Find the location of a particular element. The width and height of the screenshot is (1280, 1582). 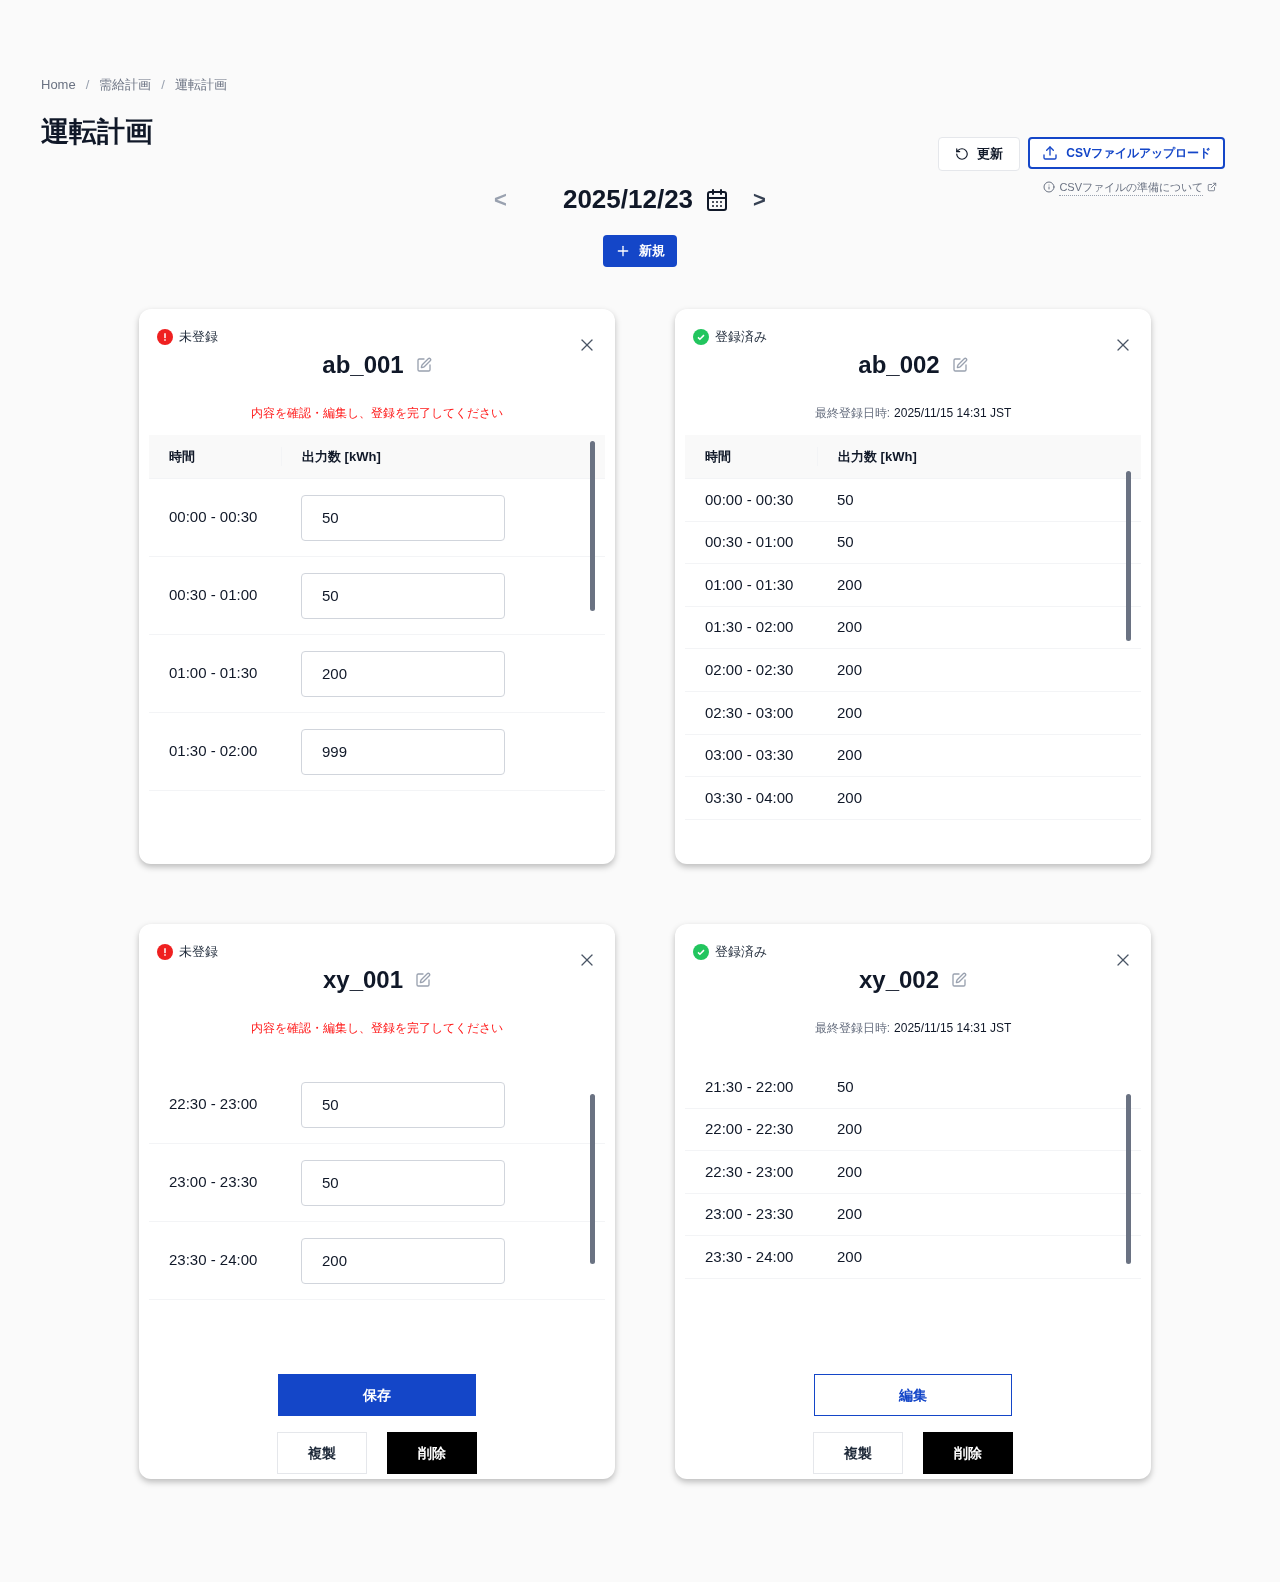

breadcrumb-link: 運転計画 is located at coordinates (200, 85).